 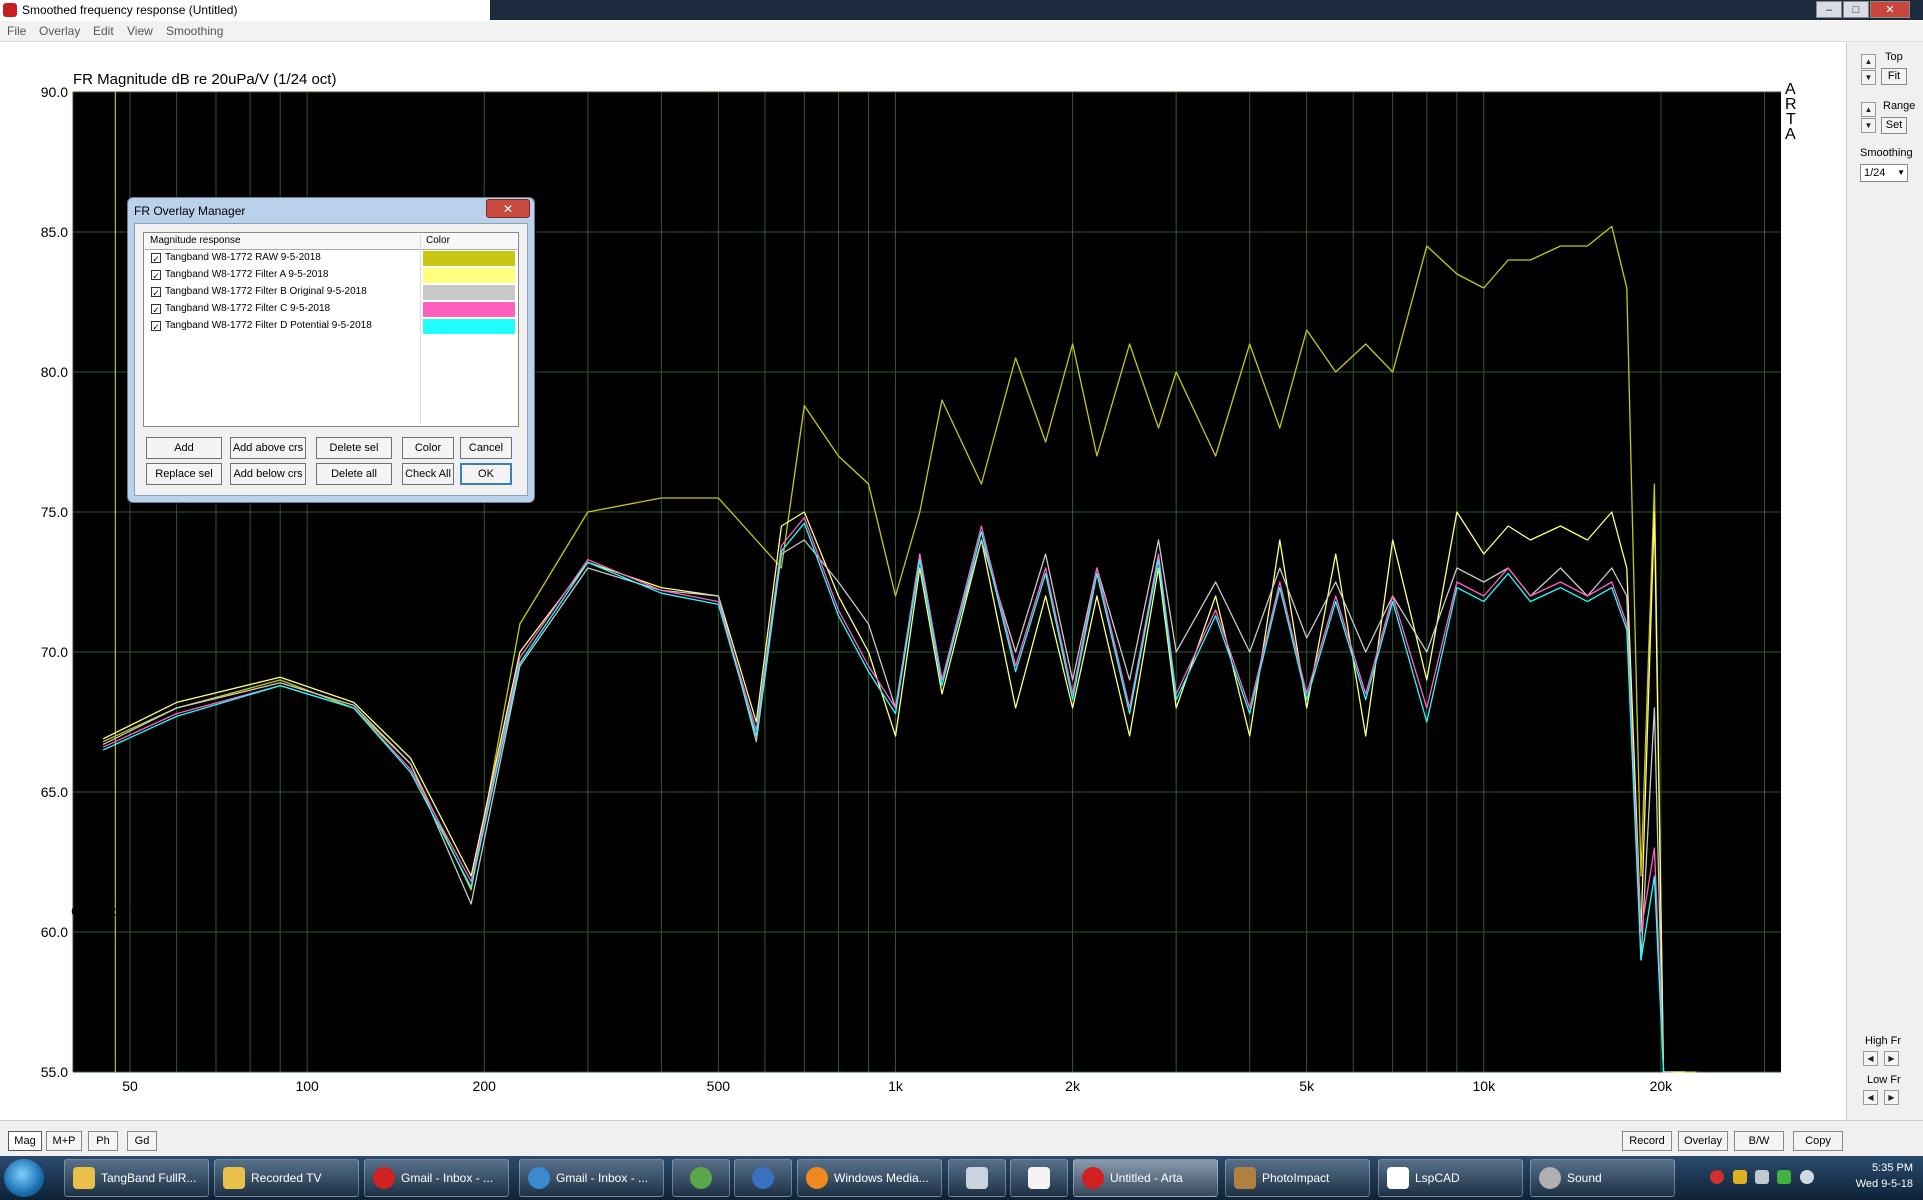 I want to click on taskbar-item: Sound, so click(x=1602, y=1178).